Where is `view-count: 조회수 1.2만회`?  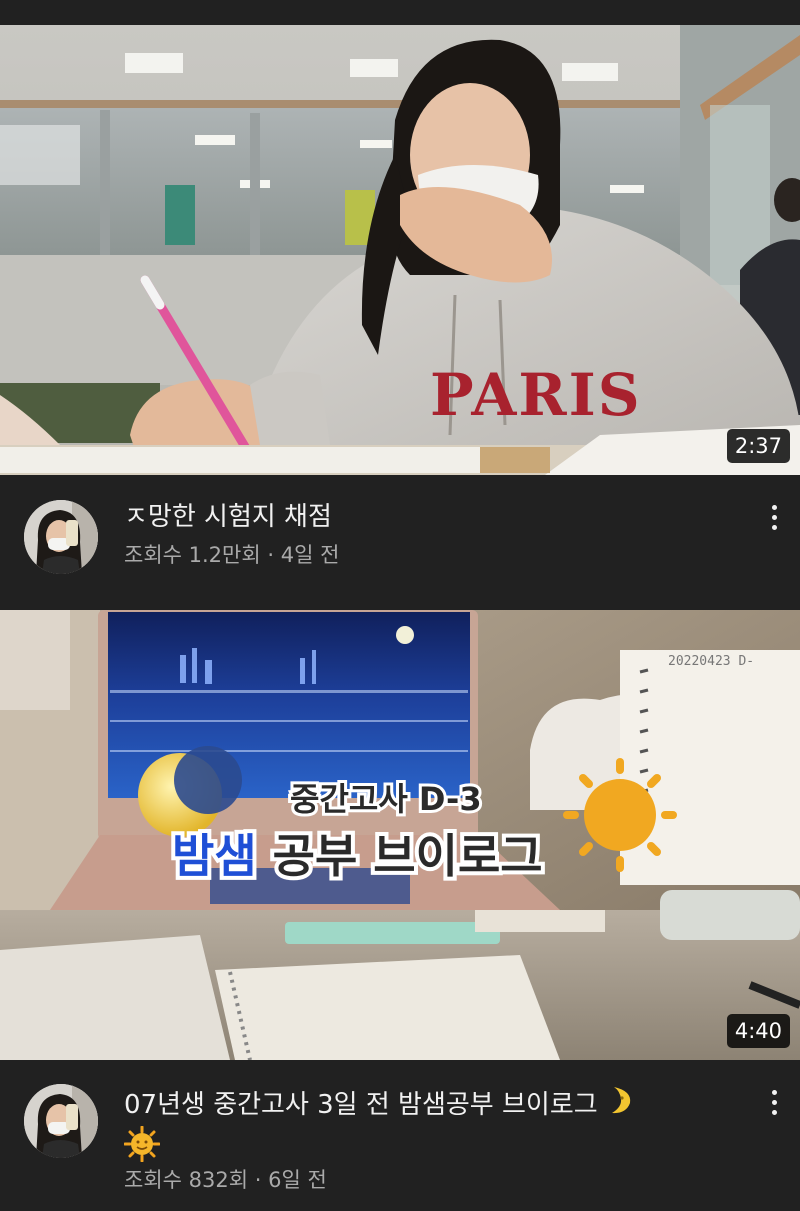
view-count: 조회수 1.2만회 is located at coordinates (192, 555).